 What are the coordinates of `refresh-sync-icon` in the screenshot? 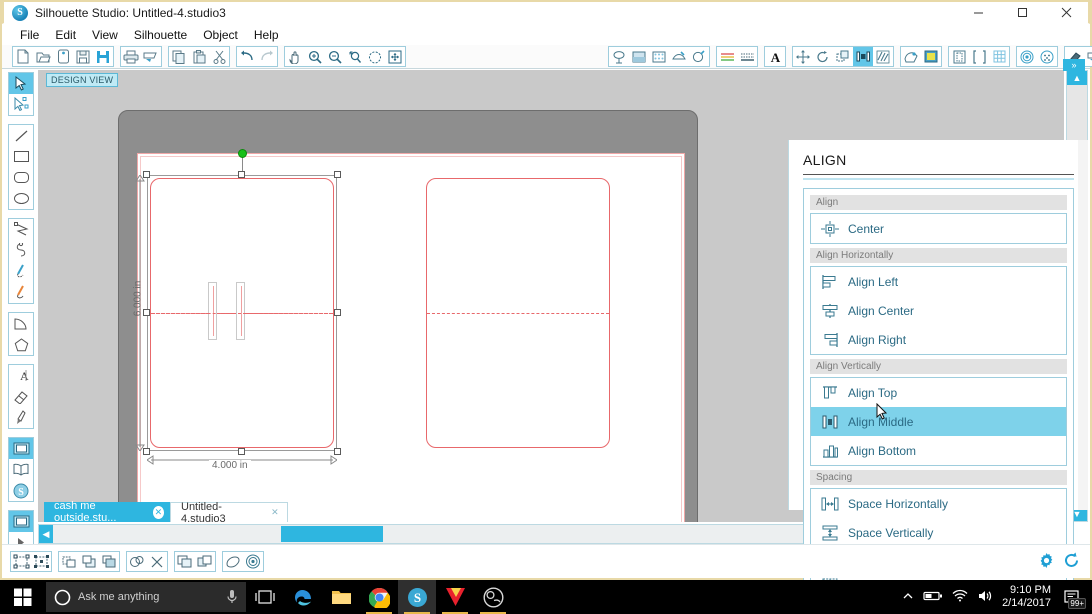 It's located at (1071, 562).